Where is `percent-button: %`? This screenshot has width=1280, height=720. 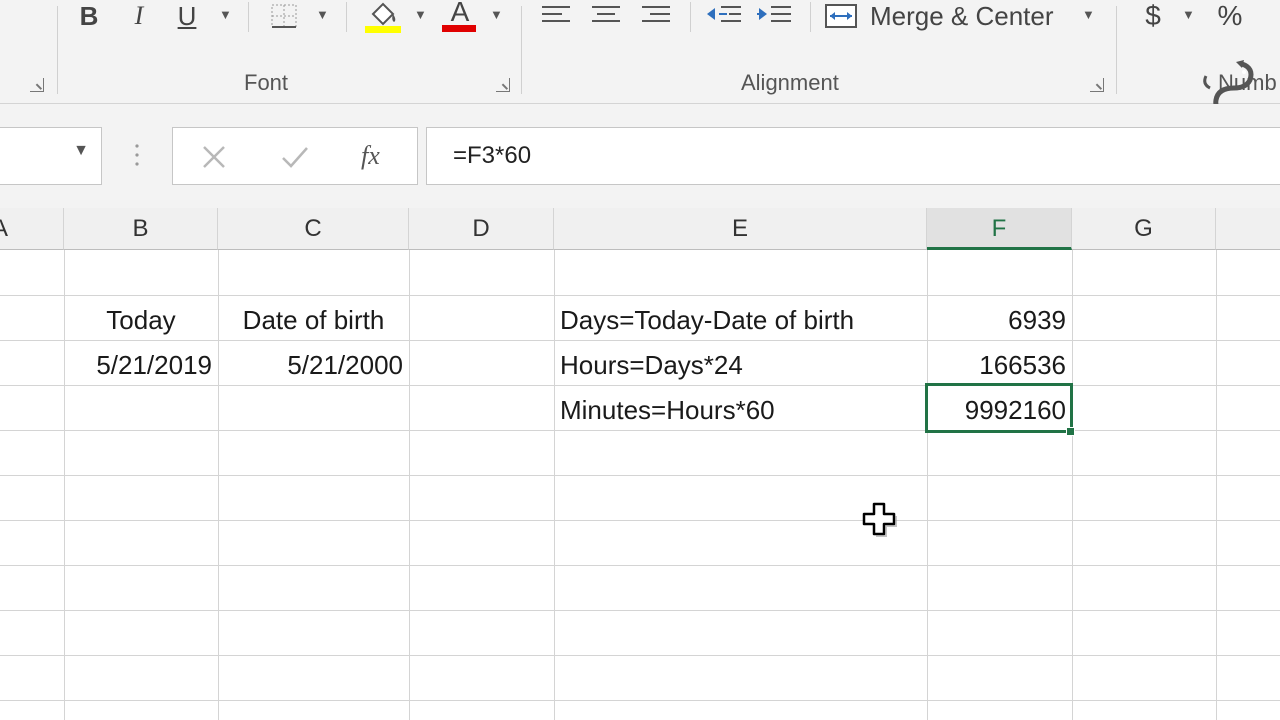
percent-button: % is located at coordinates (1230, 16).